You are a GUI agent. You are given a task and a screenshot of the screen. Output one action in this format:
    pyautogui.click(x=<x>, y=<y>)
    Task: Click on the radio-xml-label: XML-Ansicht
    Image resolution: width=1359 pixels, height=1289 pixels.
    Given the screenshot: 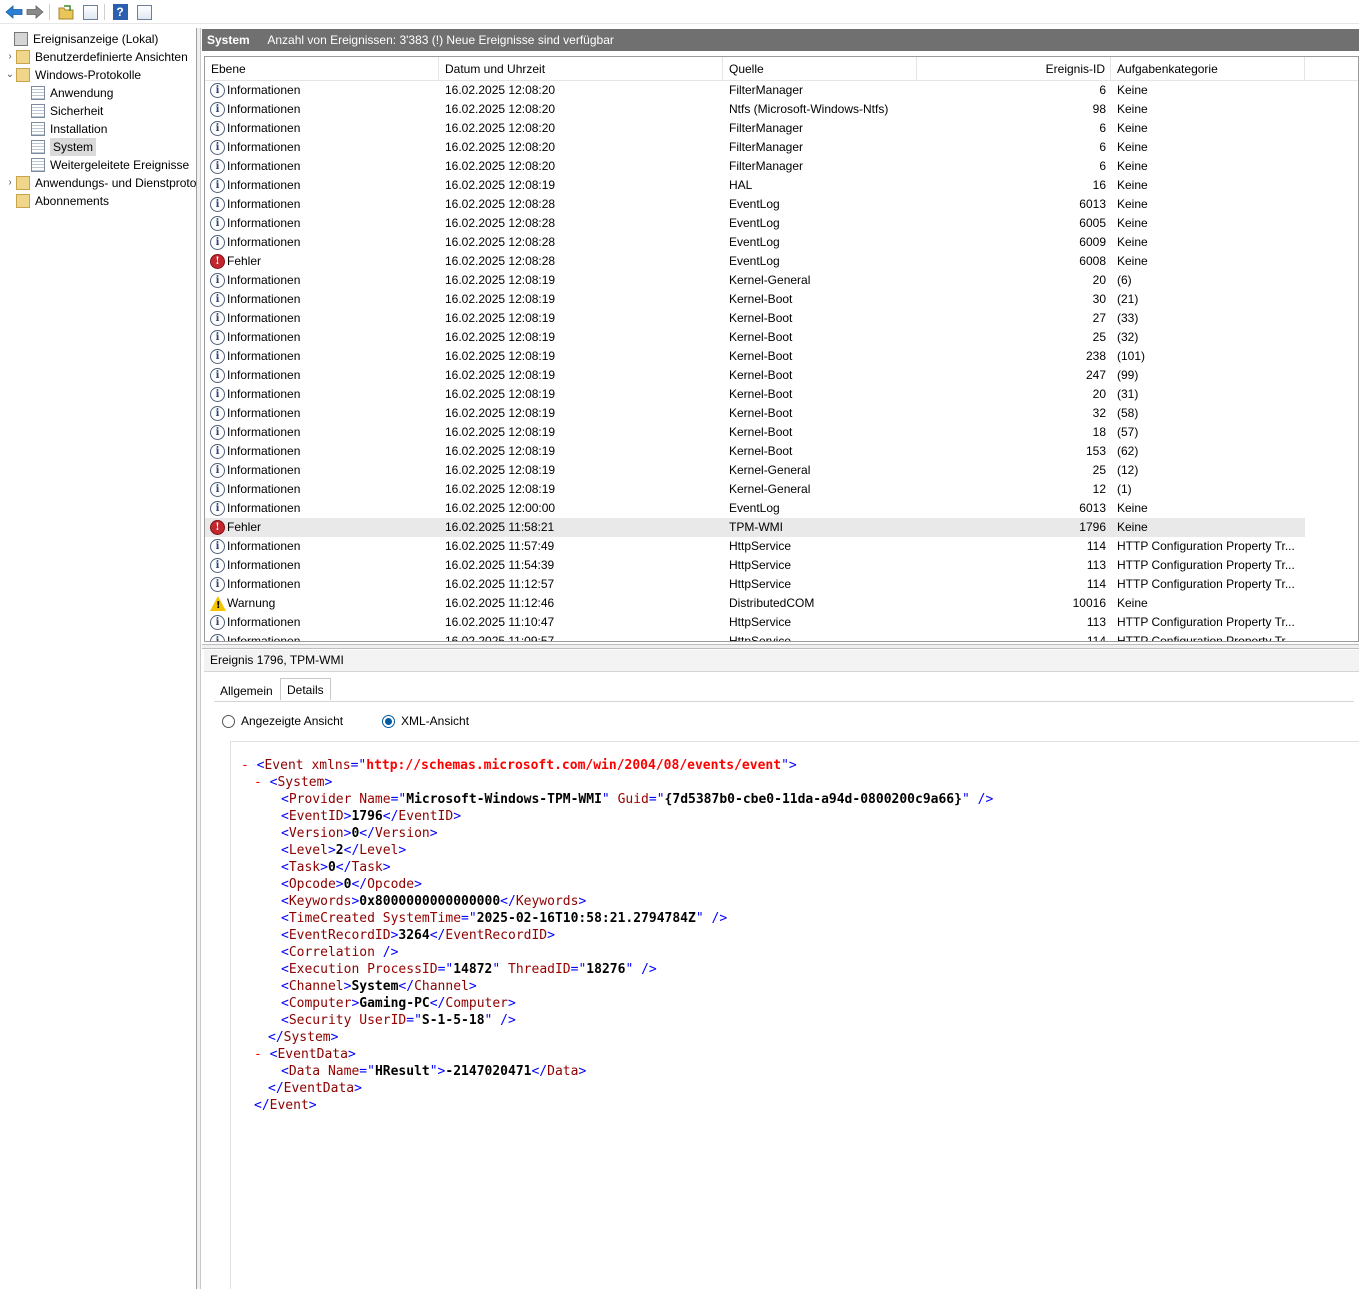 What is the action you would take?
    pyautogui.click(x=435, y=721)
    